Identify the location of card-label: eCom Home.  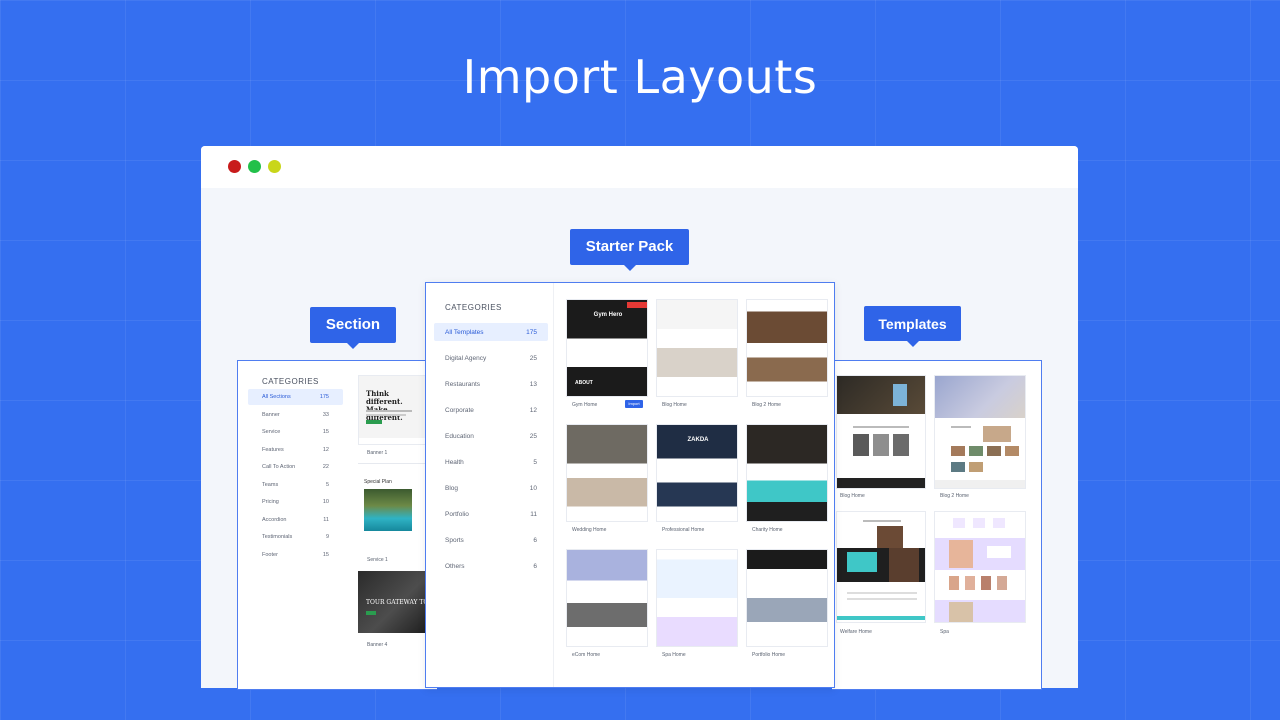
(586, 655).